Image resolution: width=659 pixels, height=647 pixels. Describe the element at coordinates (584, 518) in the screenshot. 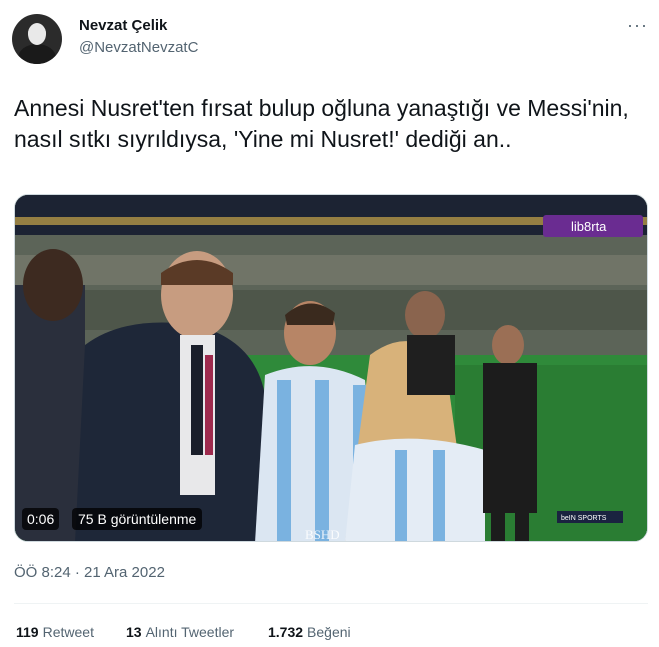

I see `scoreboard-bug-text: beIN SPORTS` at that location.